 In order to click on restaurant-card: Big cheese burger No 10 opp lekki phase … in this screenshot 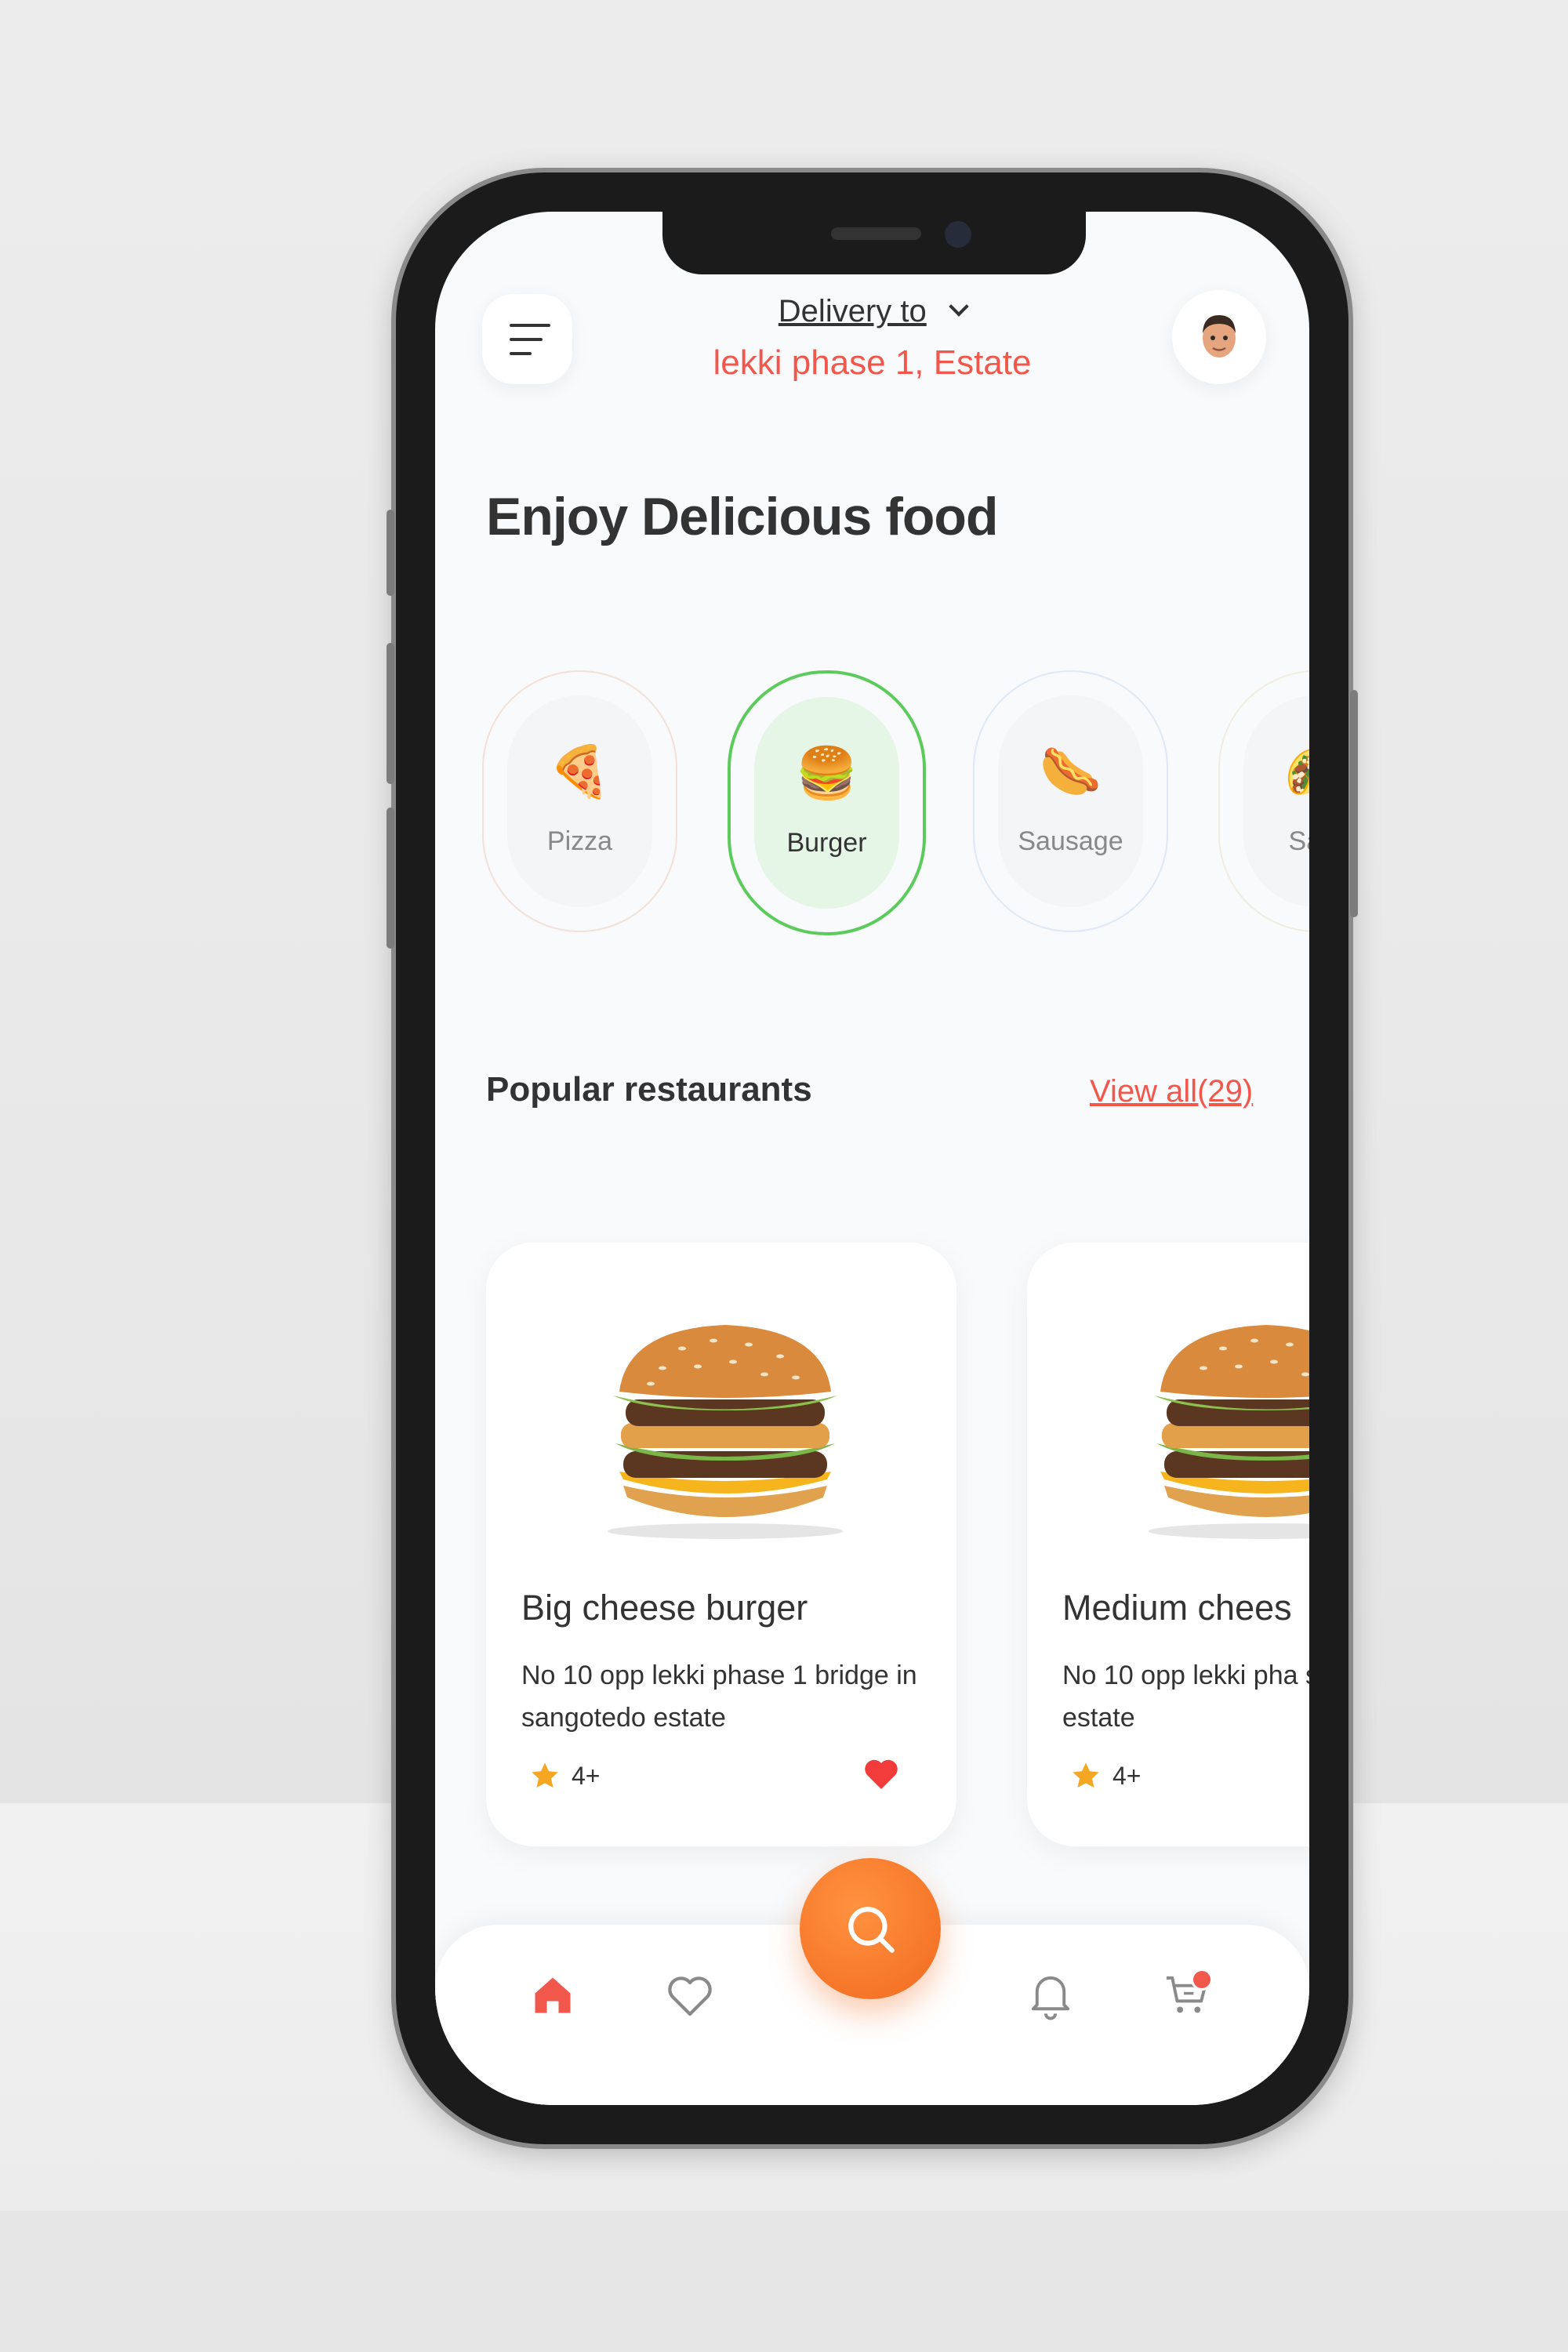, I will do `click(721, 1544)`.